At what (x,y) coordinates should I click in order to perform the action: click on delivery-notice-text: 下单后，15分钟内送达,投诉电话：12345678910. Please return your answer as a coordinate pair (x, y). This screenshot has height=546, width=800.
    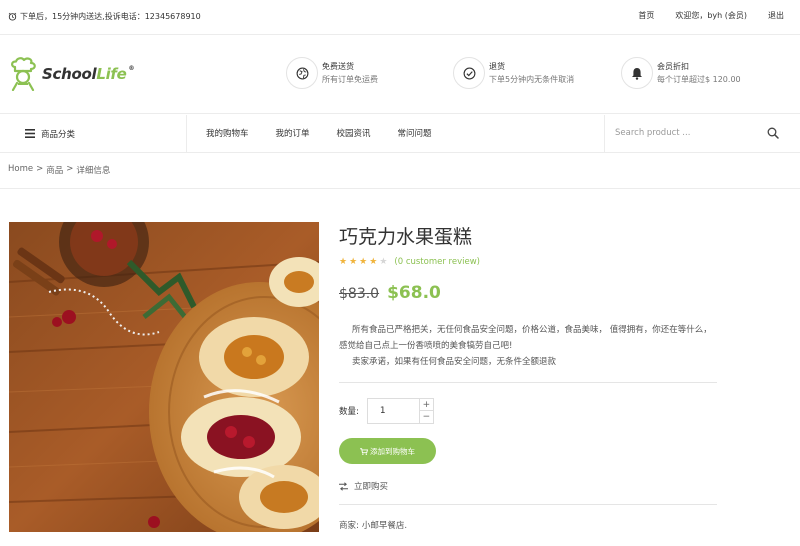
    Looking at the image, I should click on (110, 16).